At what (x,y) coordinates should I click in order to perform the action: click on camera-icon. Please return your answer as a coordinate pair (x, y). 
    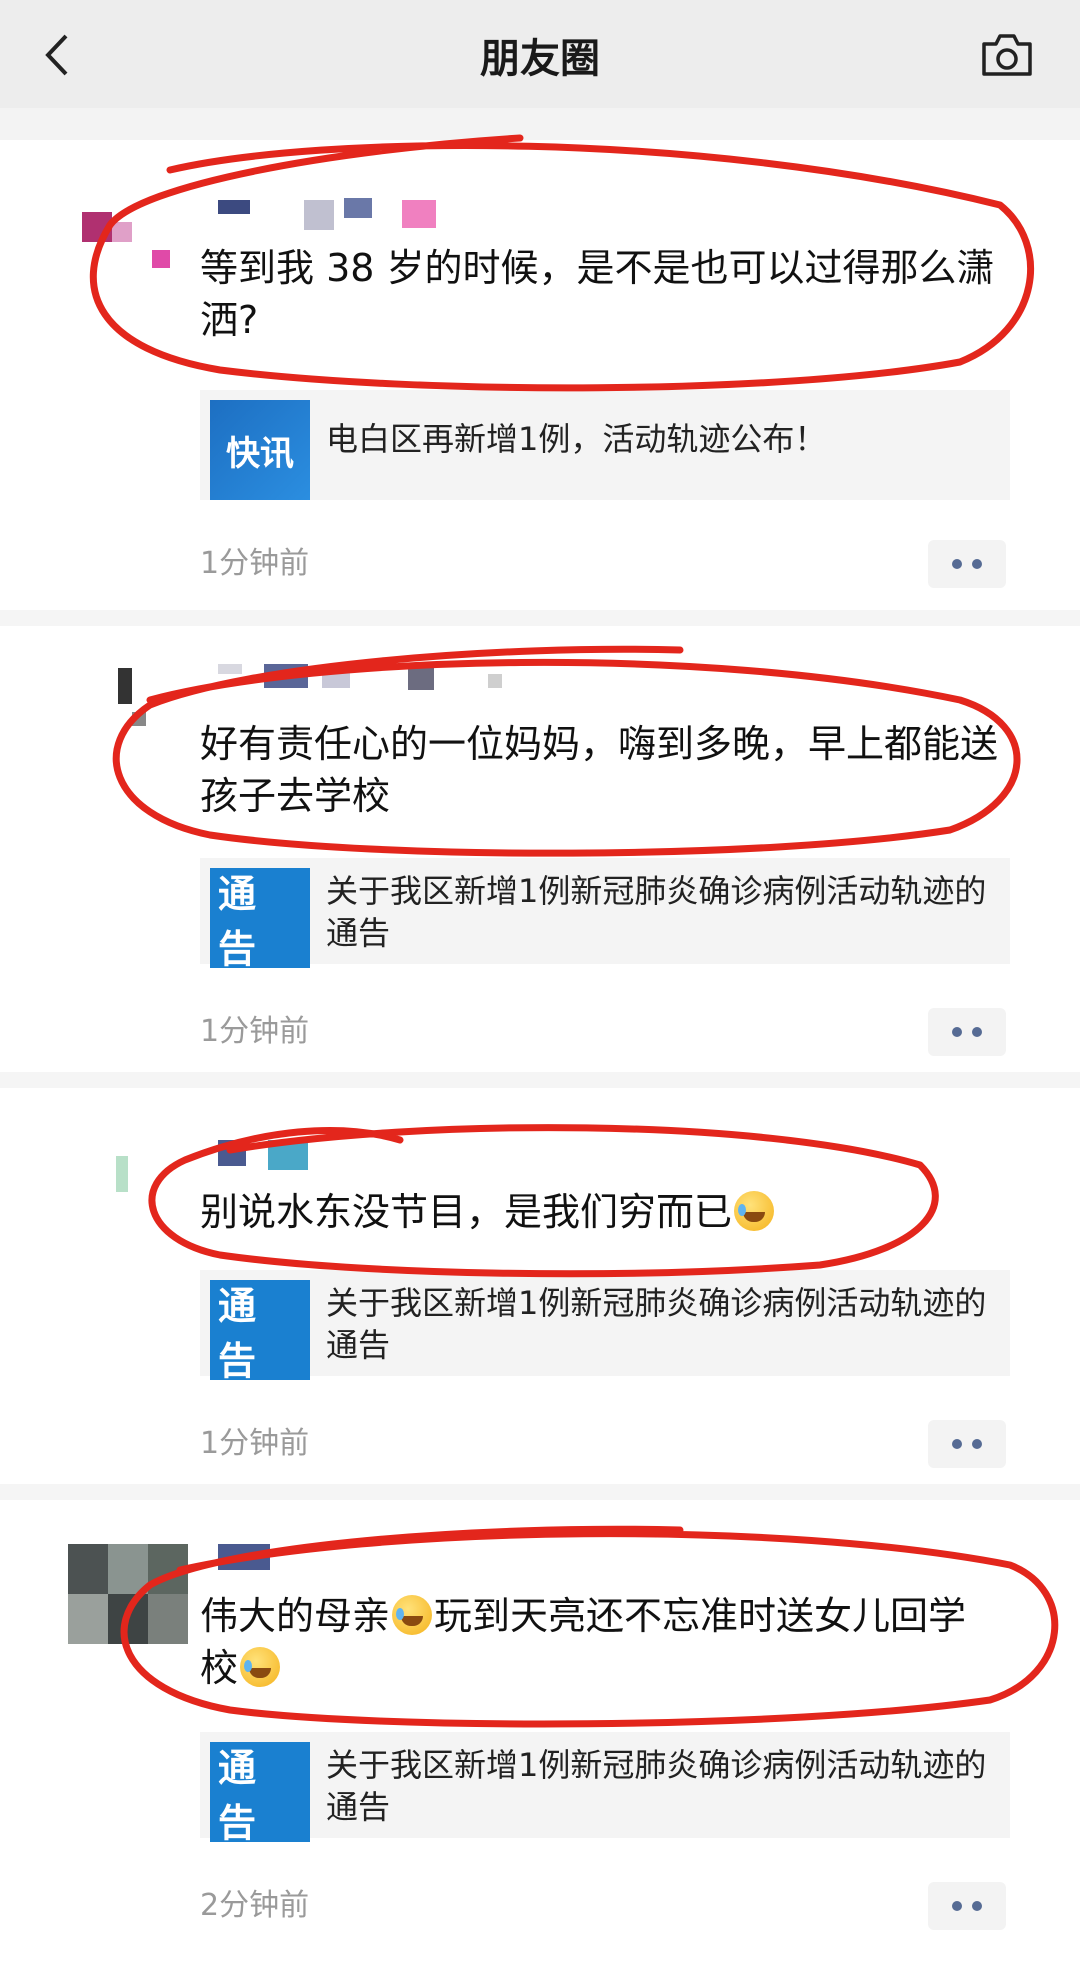
    Looking at the image, I should click on (1007, 55).